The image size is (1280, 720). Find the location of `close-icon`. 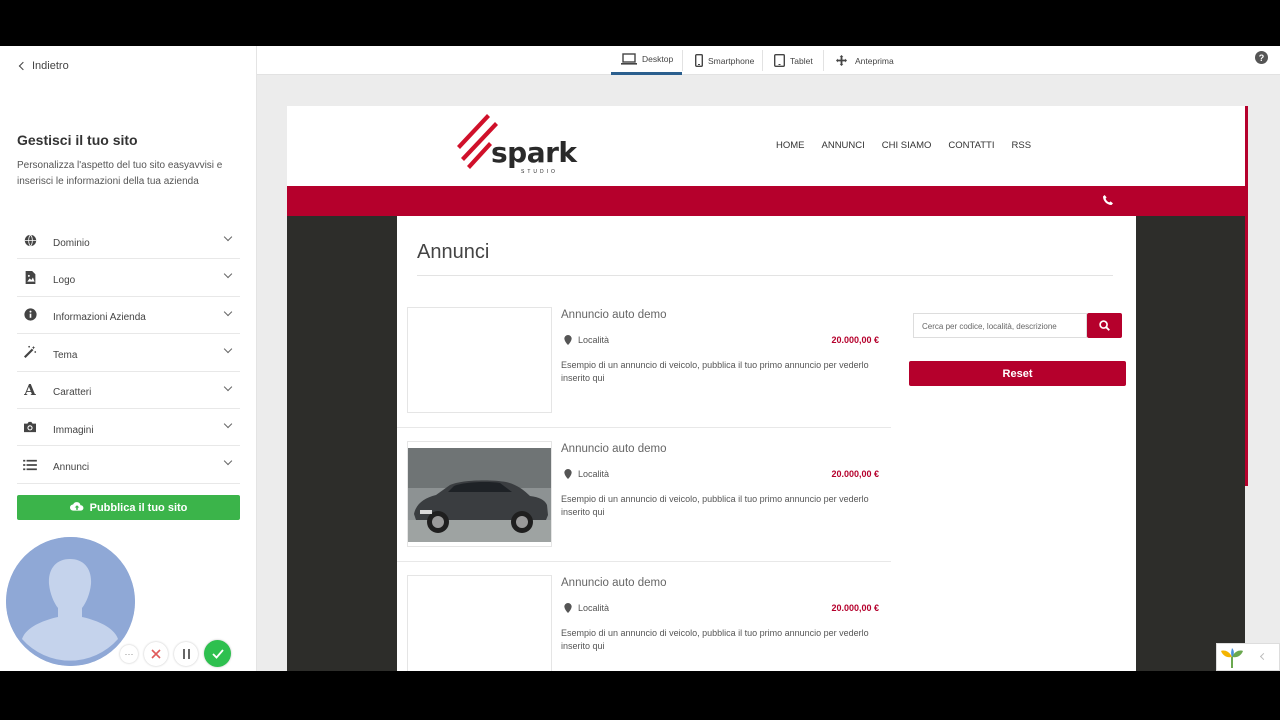

close-icon is located at coordinates (156, 653).